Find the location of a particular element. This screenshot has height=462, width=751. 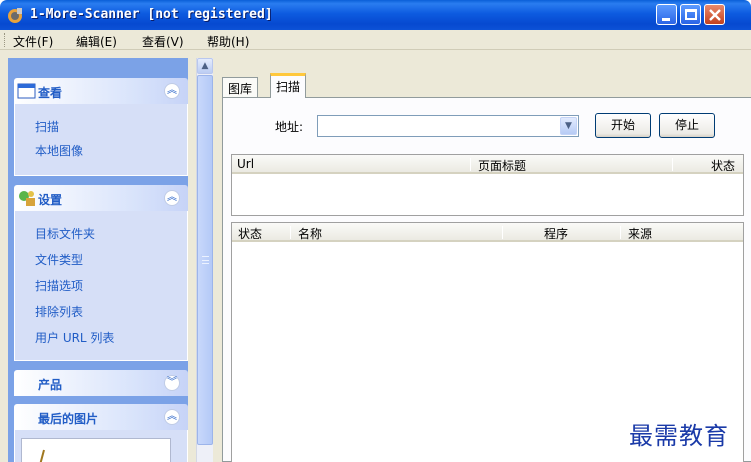

group-settings-body: 目标文件夹 文件类型 扫描选项 排除列表 用户 URL 列表 is located at coordinates (101, 286).